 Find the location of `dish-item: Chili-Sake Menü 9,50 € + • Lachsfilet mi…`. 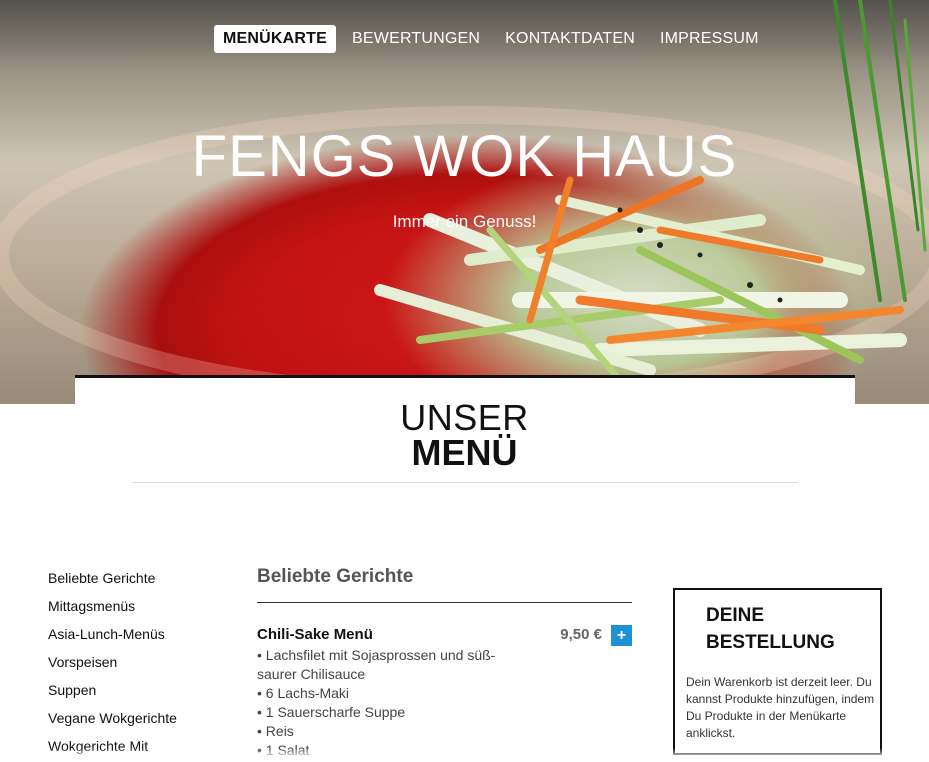

dish-item: Chili-Sake Menü 9,50 € + • Lachsfilet mi… is located at coordinates (444, 692).